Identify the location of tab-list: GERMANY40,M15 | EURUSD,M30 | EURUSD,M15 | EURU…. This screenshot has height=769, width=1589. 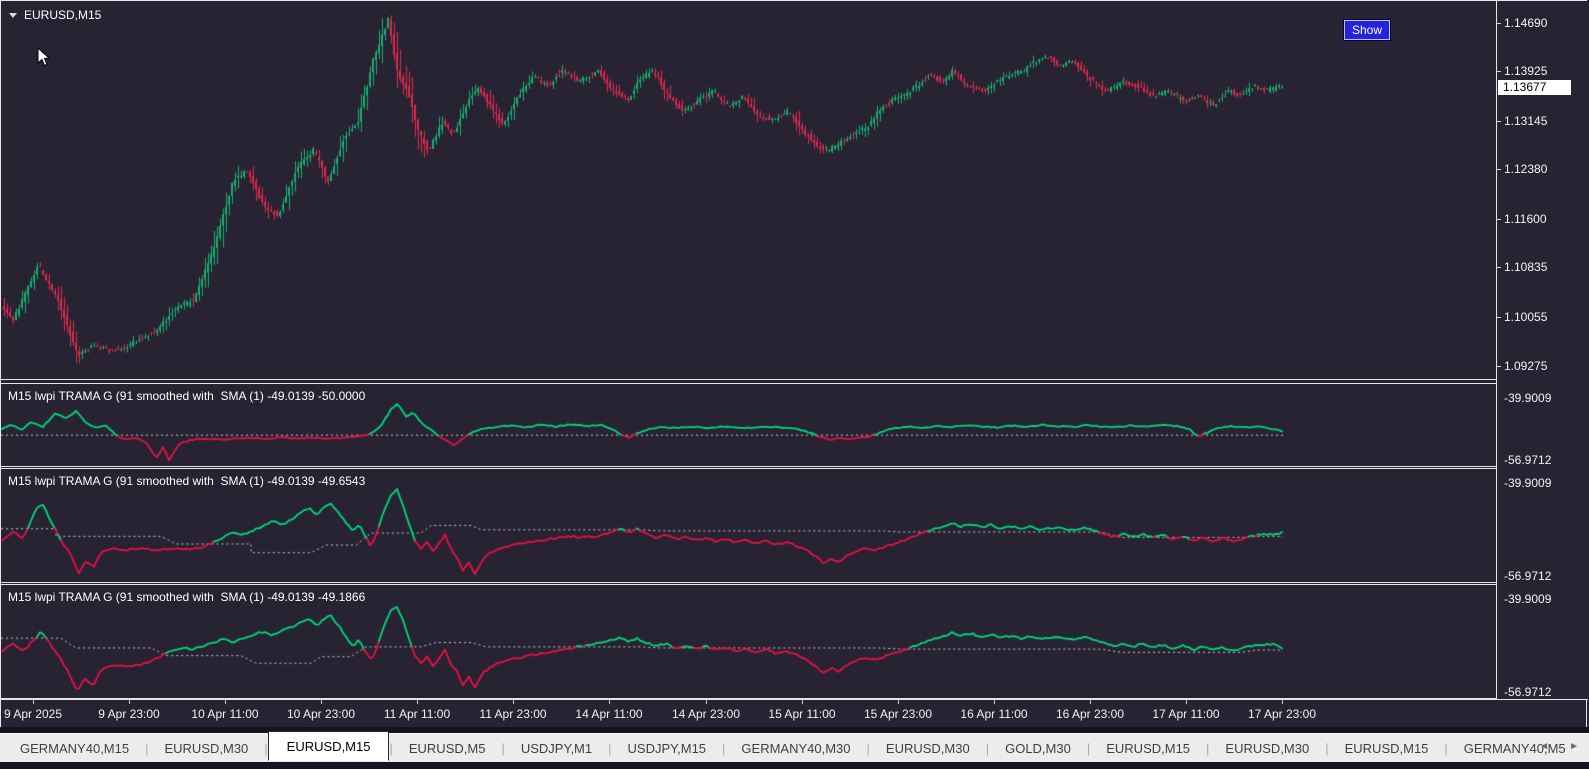
(793, 746).